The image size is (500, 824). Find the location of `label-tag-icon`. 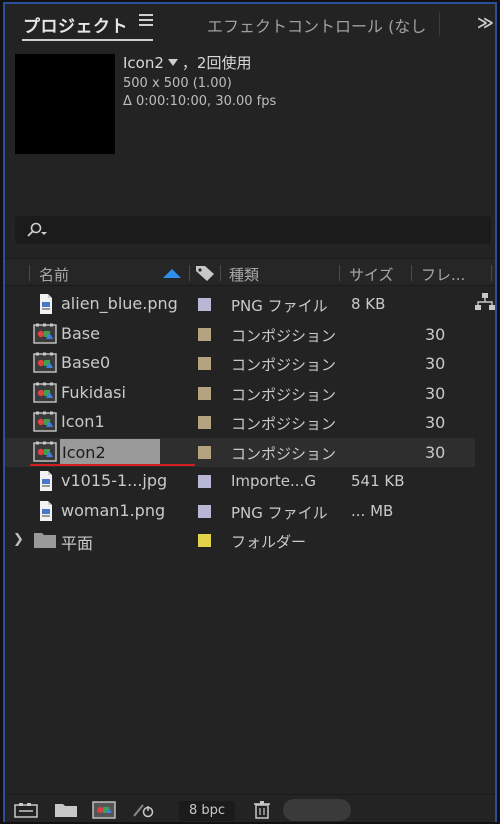

label-tag-icon is located at coordinates (205, 273).